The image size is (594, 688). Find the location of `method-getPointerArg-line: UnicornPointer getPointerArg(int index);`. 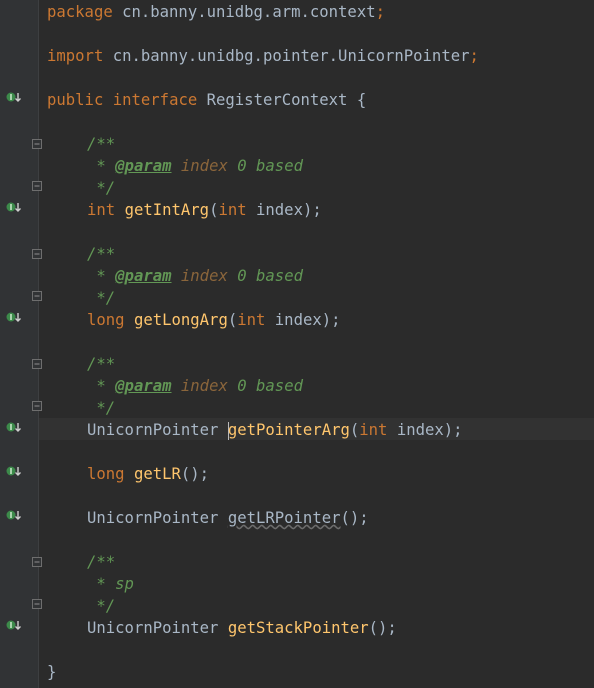

method-getPointerArg-line: UnicornPointer getPointerArg(int index); is located at coordinates (275, 430).